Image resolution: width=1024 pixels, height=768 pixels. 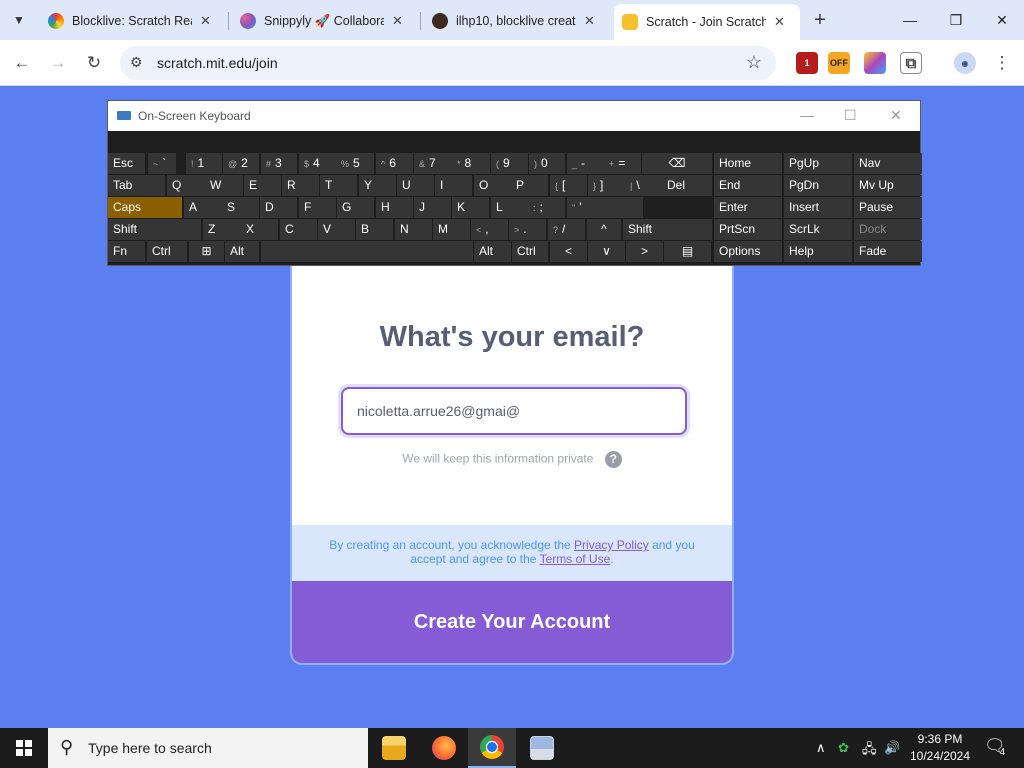 What do you see at coordinates (821, 748) in the screenshot?
I see `show-hidden-icons-button: ∧` at bounding box center [821, 748].